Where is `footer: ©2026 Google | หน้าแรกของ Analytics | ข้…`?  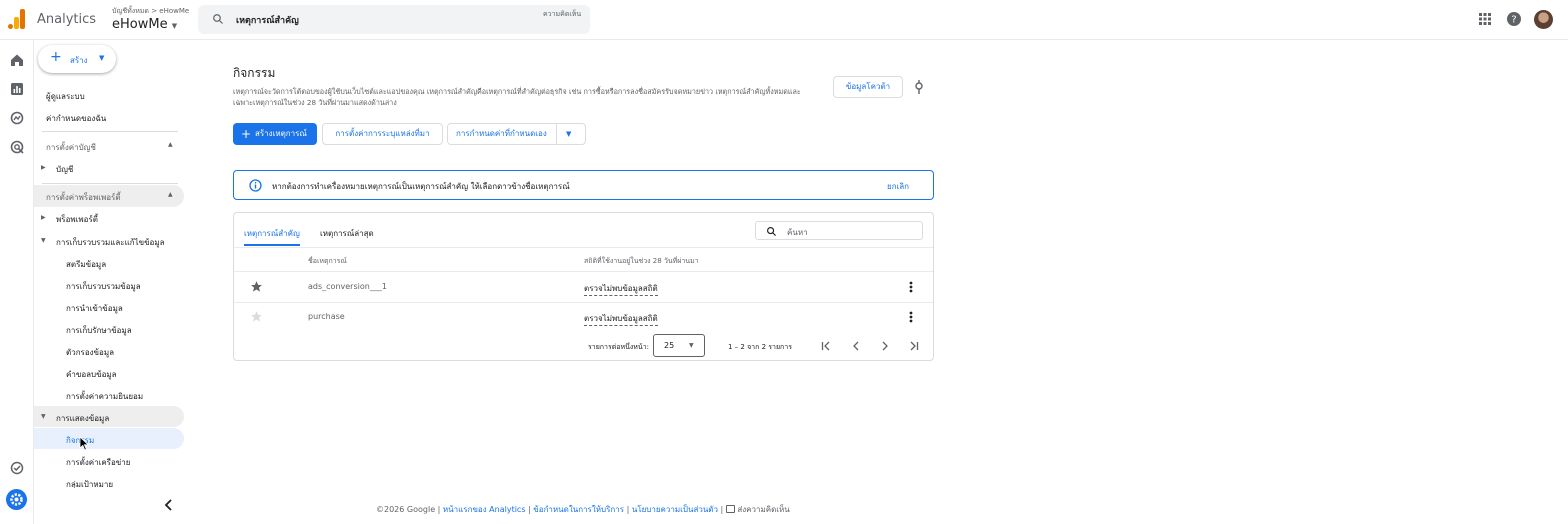 footer: ©2026 Google | หน้าแรกของ Analytics | ข้… is located at coordinates (583, 509).